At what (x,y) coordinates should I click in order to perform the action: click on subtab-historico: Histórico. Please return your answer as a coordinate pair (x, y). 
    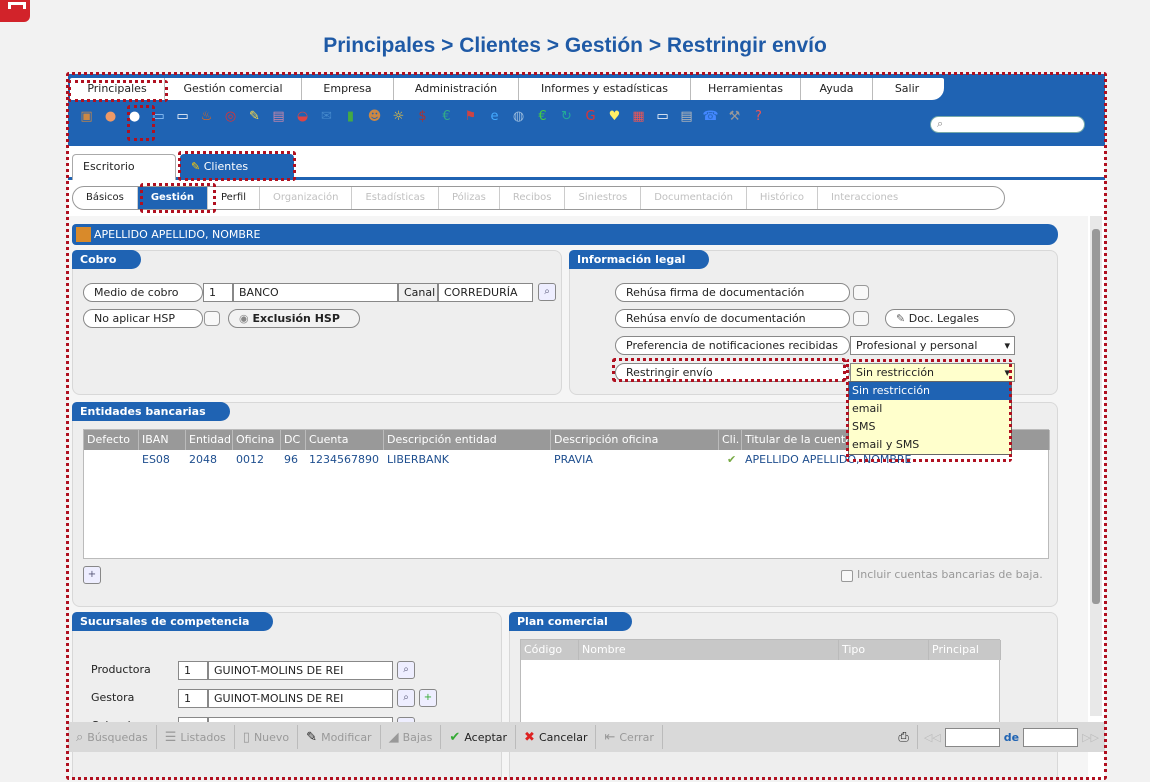
    Looking at the image, I should click on (782, 198).